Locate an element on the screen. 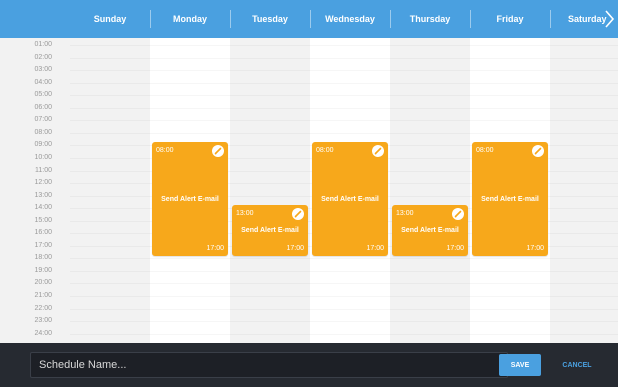  hour-label: 08:00 is located at coordinates (43, 132).